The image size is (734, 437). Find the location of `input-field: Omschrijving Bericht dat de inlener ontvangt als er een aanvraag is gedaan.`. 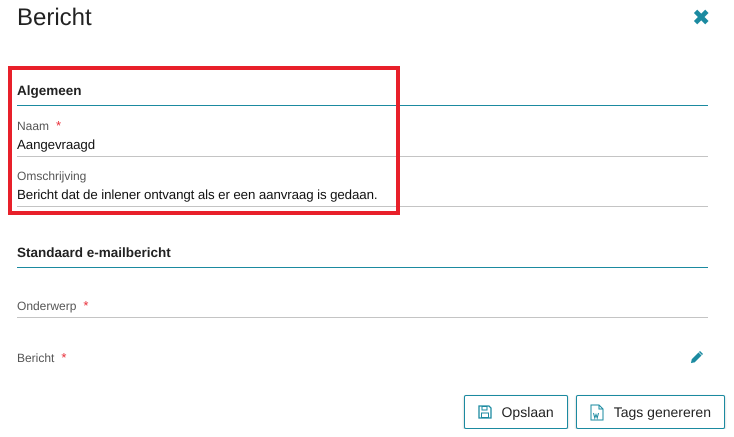

input-field: Omschrijving Bericht dat de inlener ontvangt als er een aanvraag is gedaan. is located at coordinates (362, 188).